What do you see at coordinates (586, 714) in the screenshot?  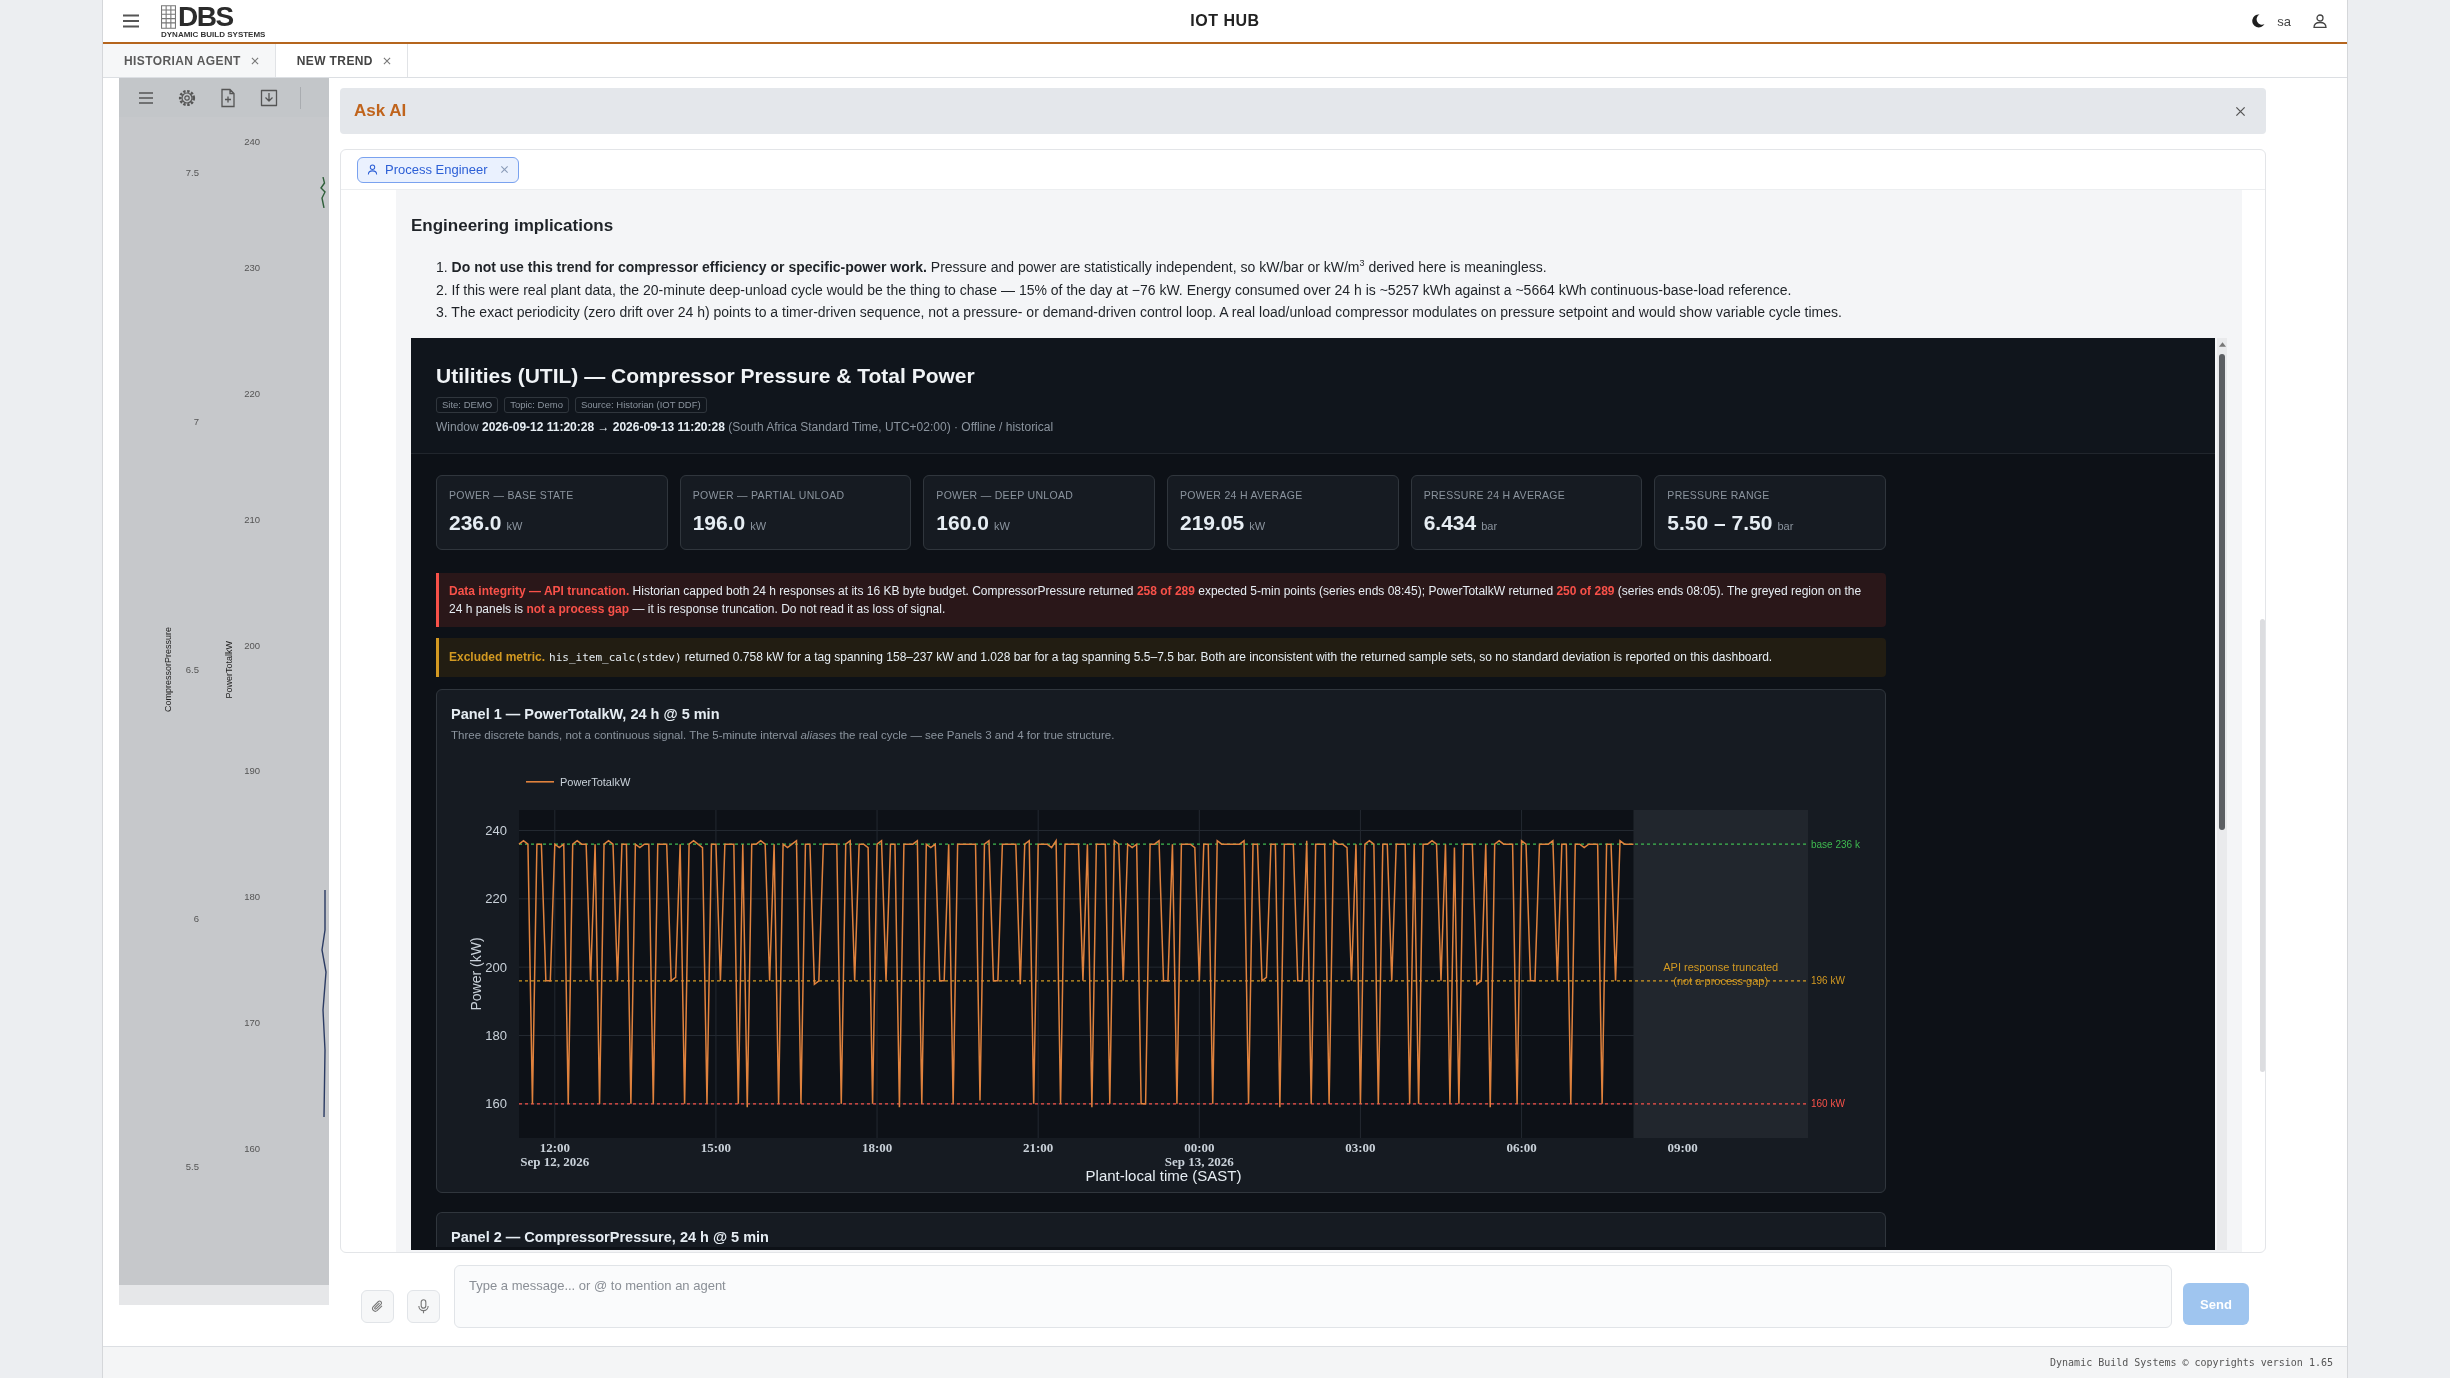 I see `card-title: Panel 1 — PowerTotalkW, 24 h @ 5 min` at bounding box center [586, 714].